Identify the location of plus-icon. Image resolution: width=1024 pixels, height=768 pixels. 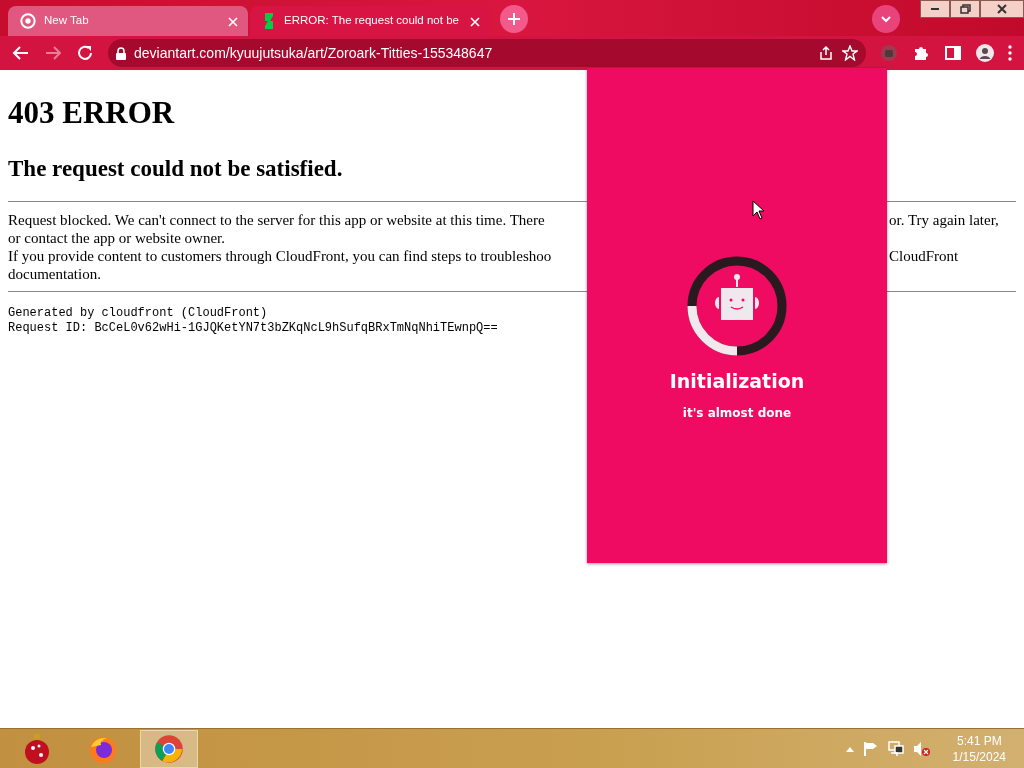
(514, 19).